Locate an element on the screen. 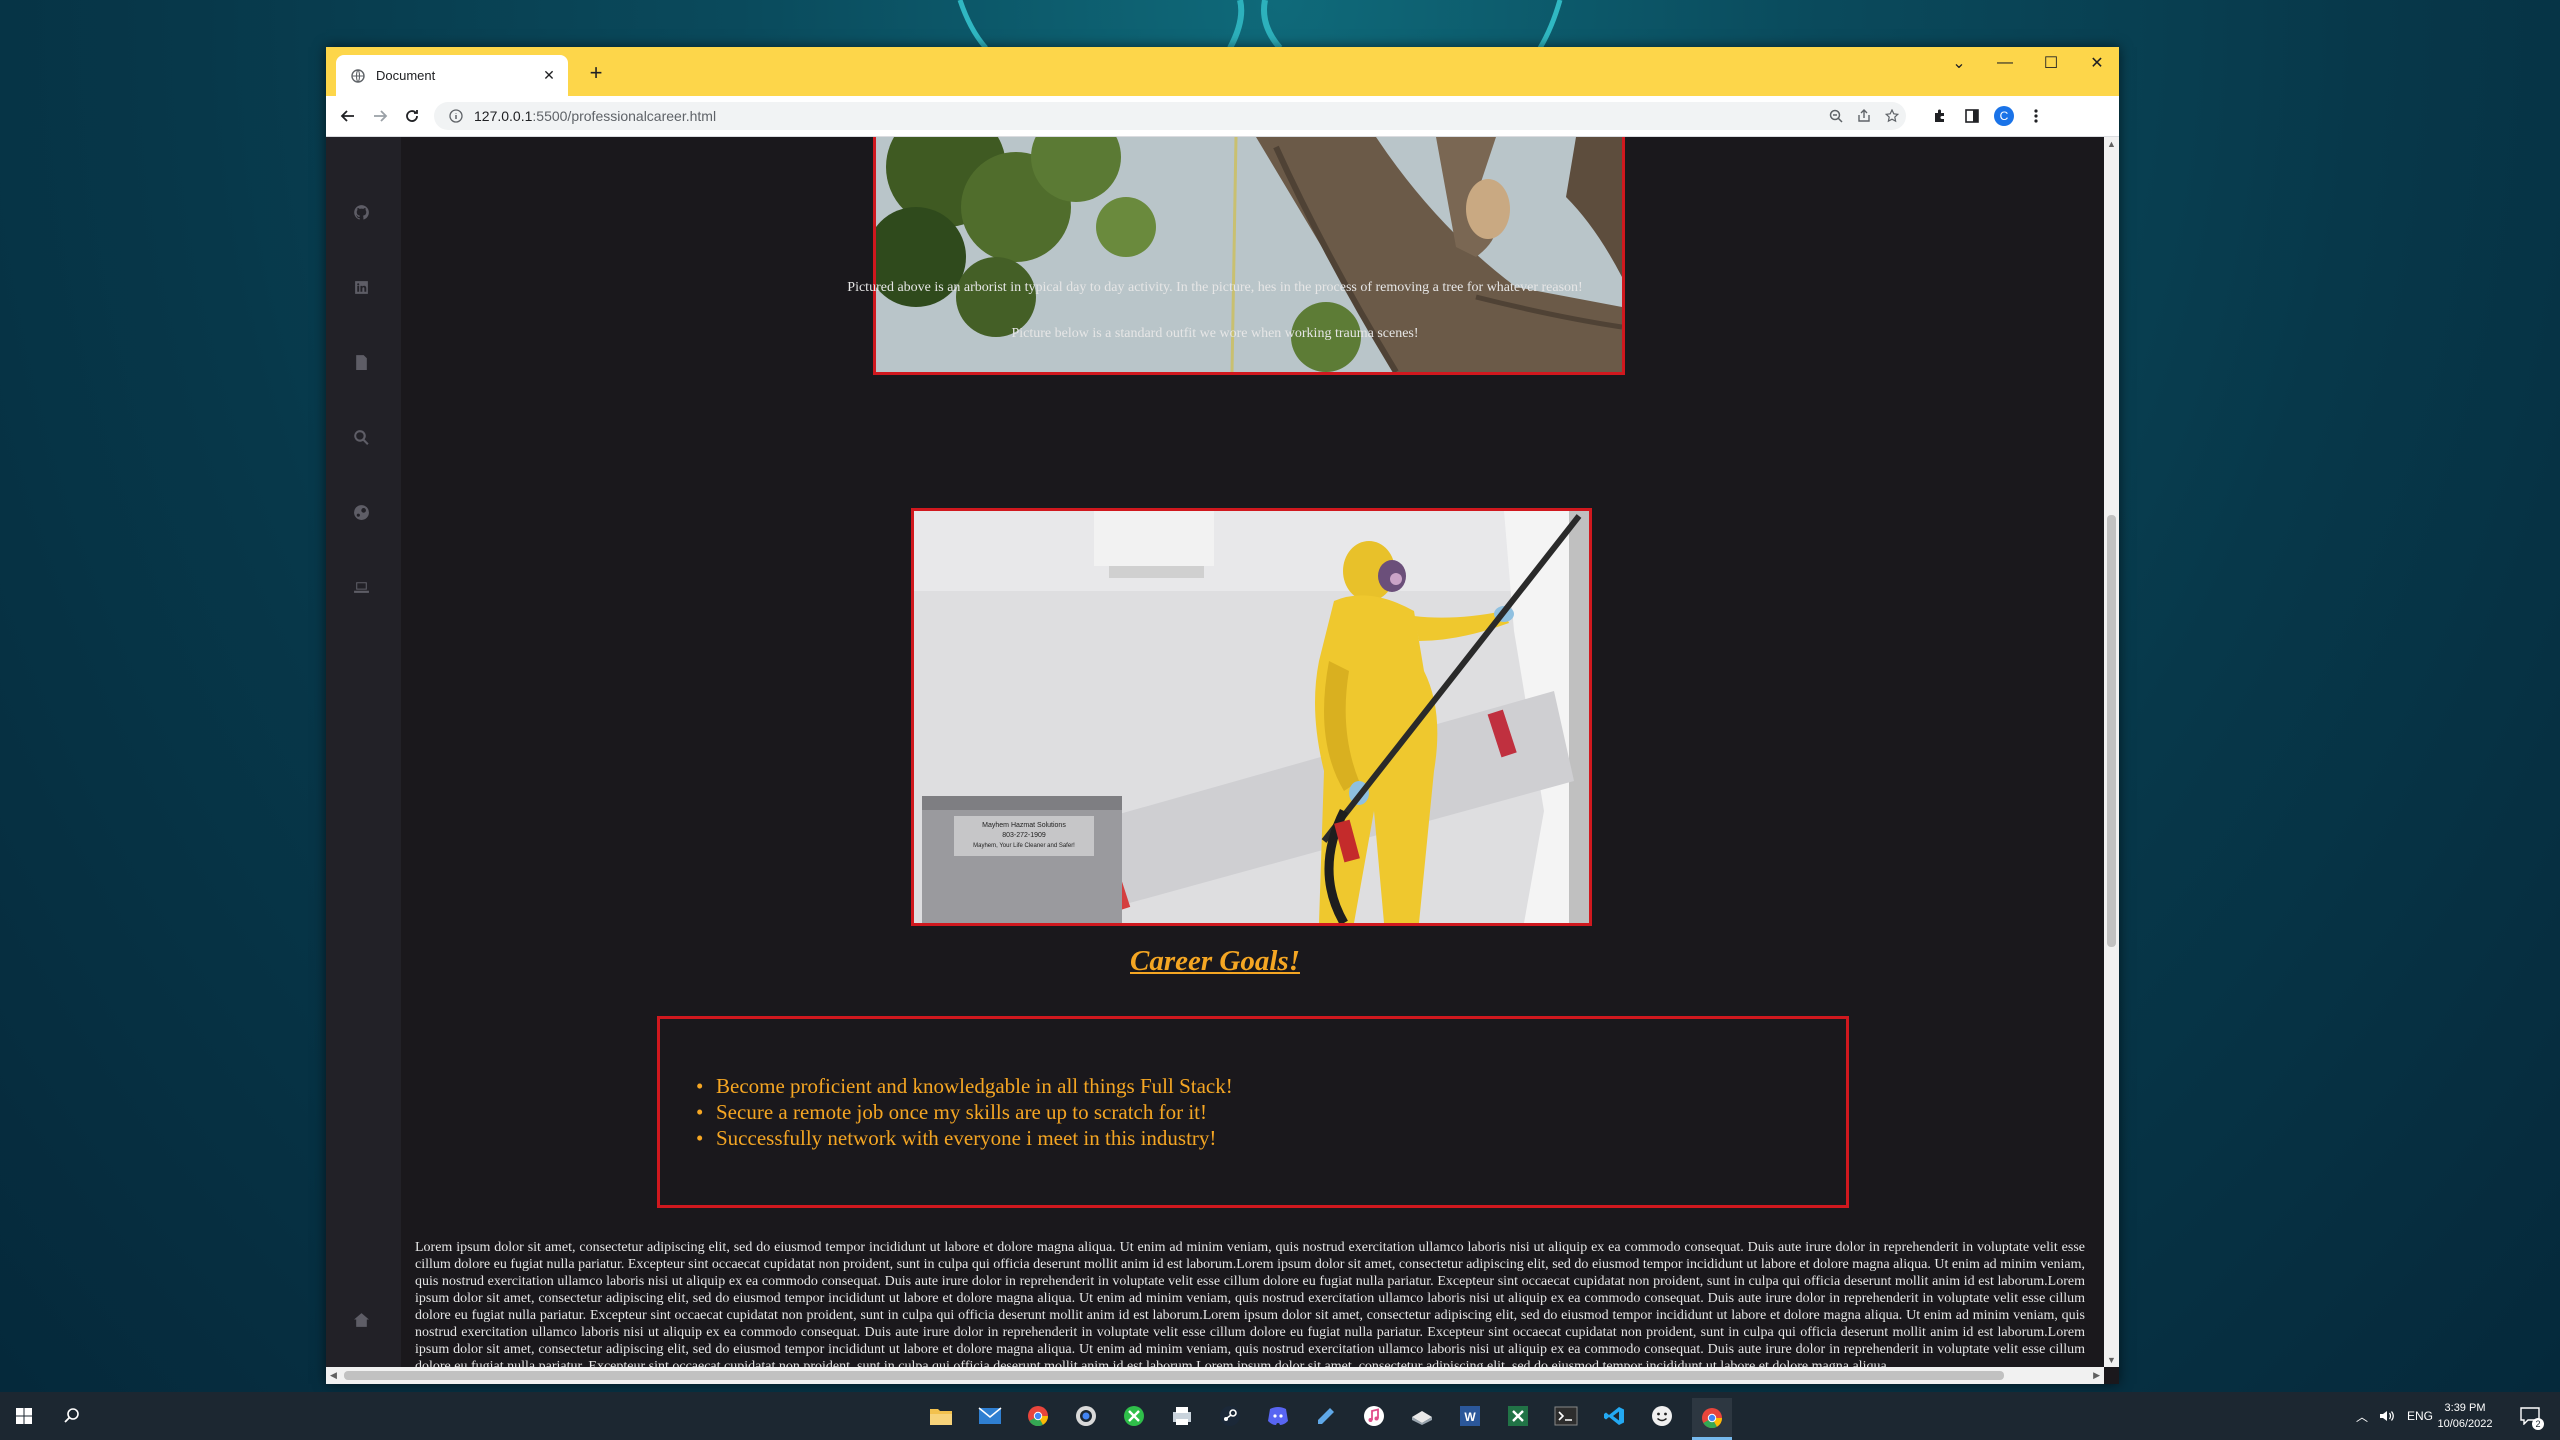 The height and width of the screenshot is (1440, 2560). home-icon is located at coordinates (361, 1320).